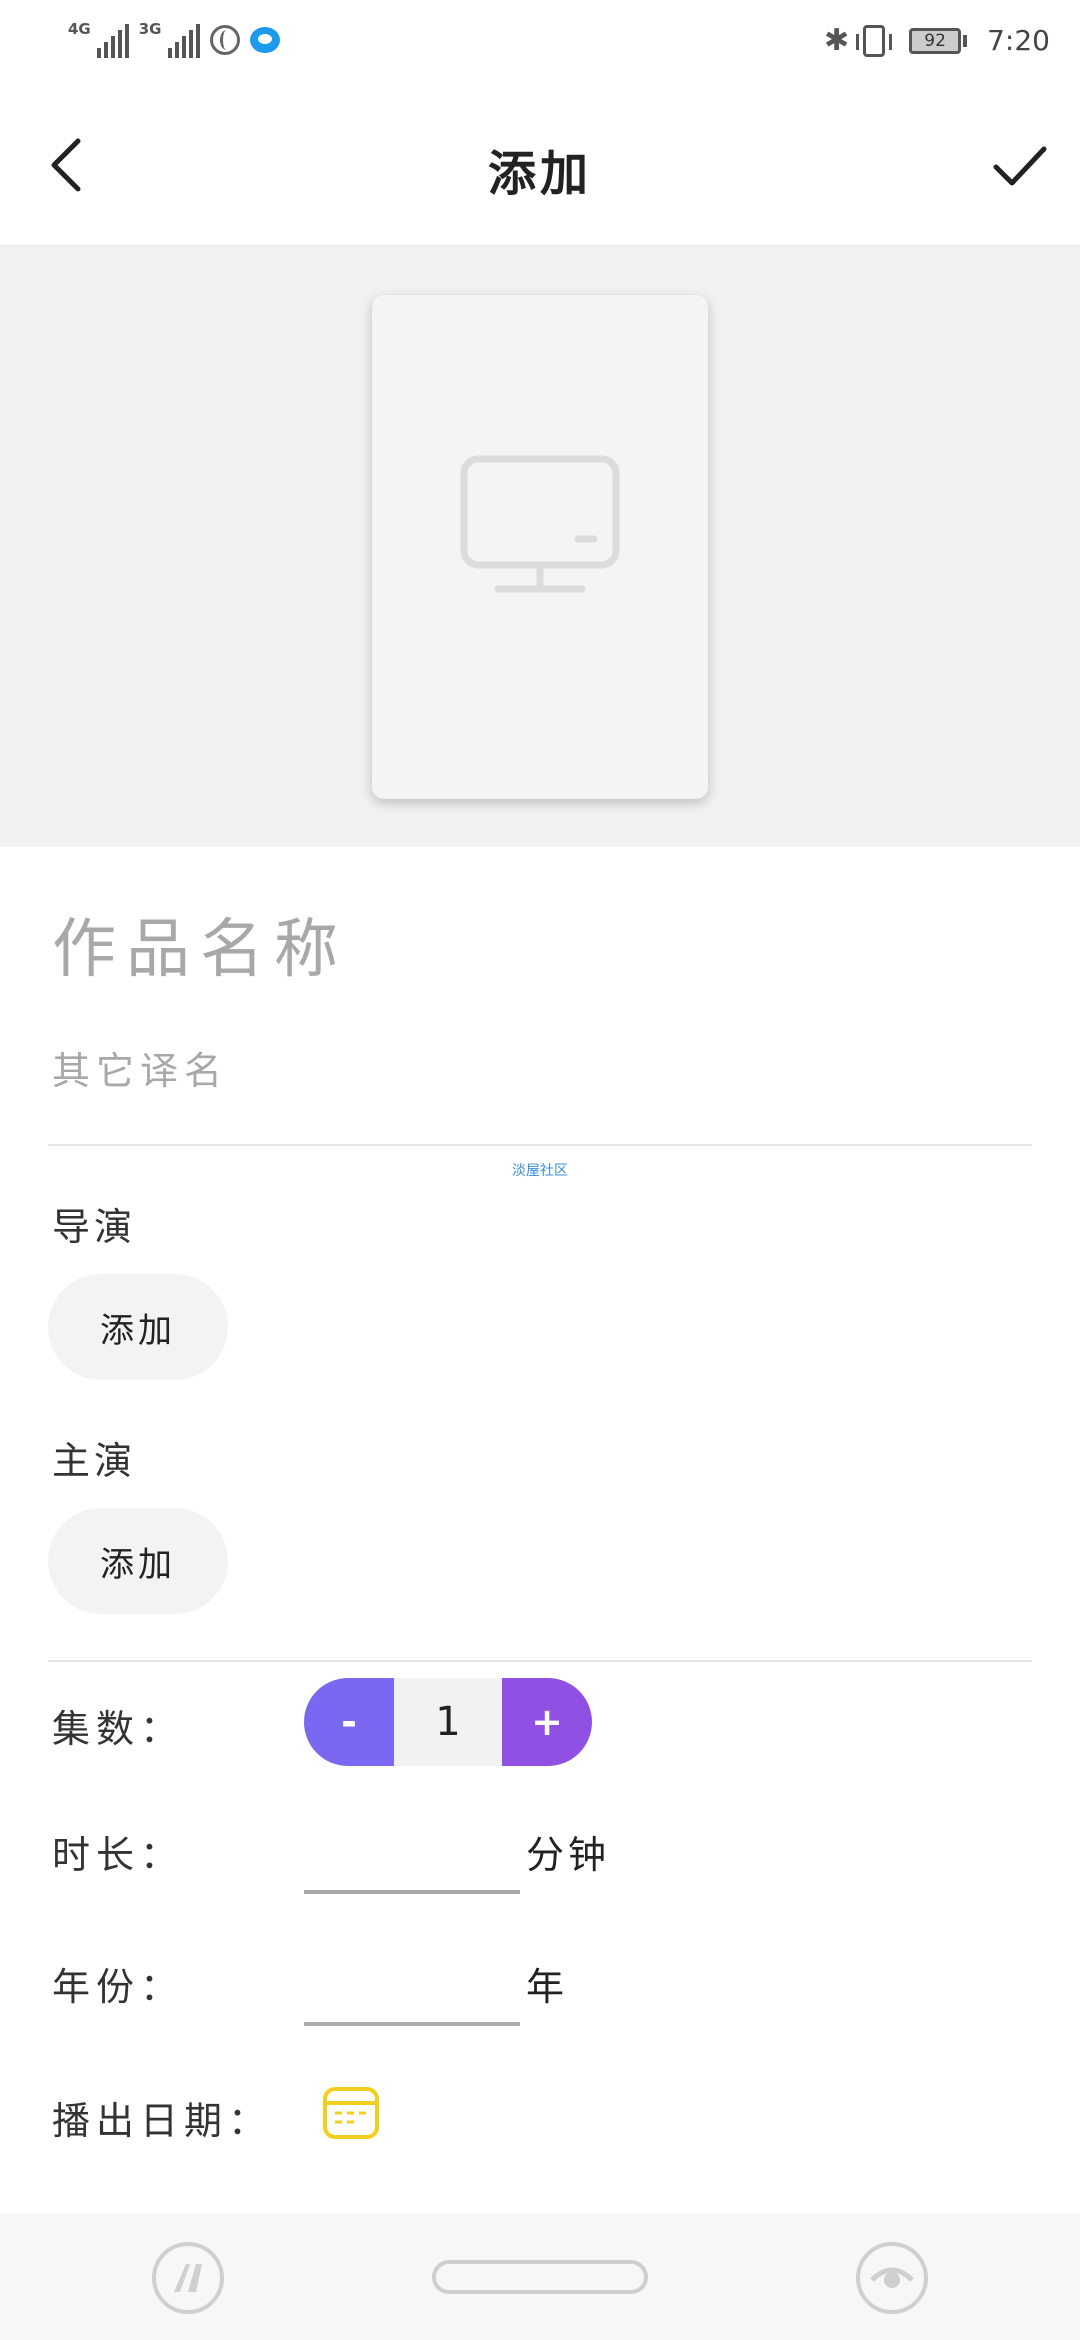 The height and width of the screenshot is (2340, 1080). I want to click on status-right: ✱ 92 7:20, so click(937, 40).